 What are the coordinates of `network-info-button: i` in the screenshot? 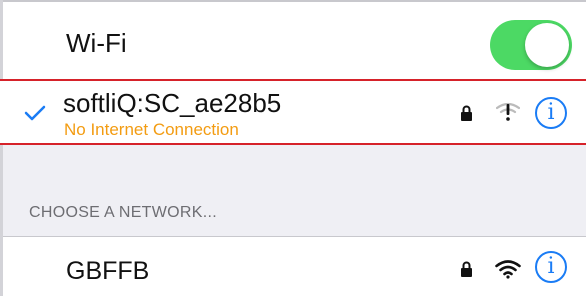 It's located at (551, 267).